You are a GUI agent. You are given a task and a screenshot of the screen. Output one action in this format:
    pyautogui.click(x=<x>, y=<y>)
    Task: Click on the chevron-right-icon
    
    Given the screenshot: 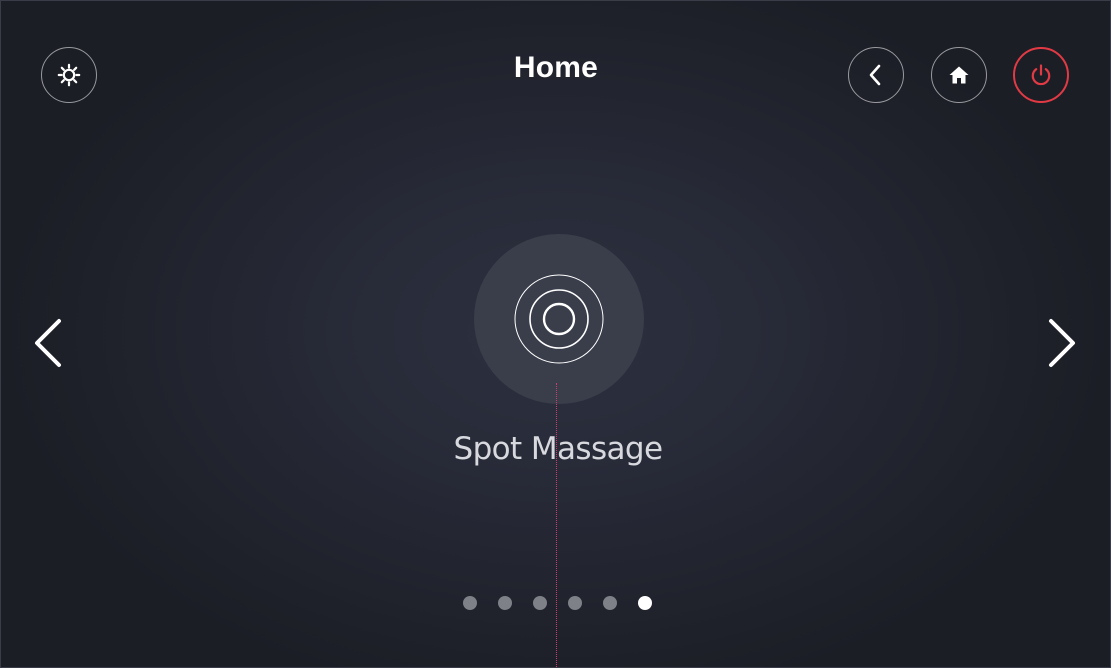 What is the action you would take?
    pyautogui.click(x=1061, y=349)
    